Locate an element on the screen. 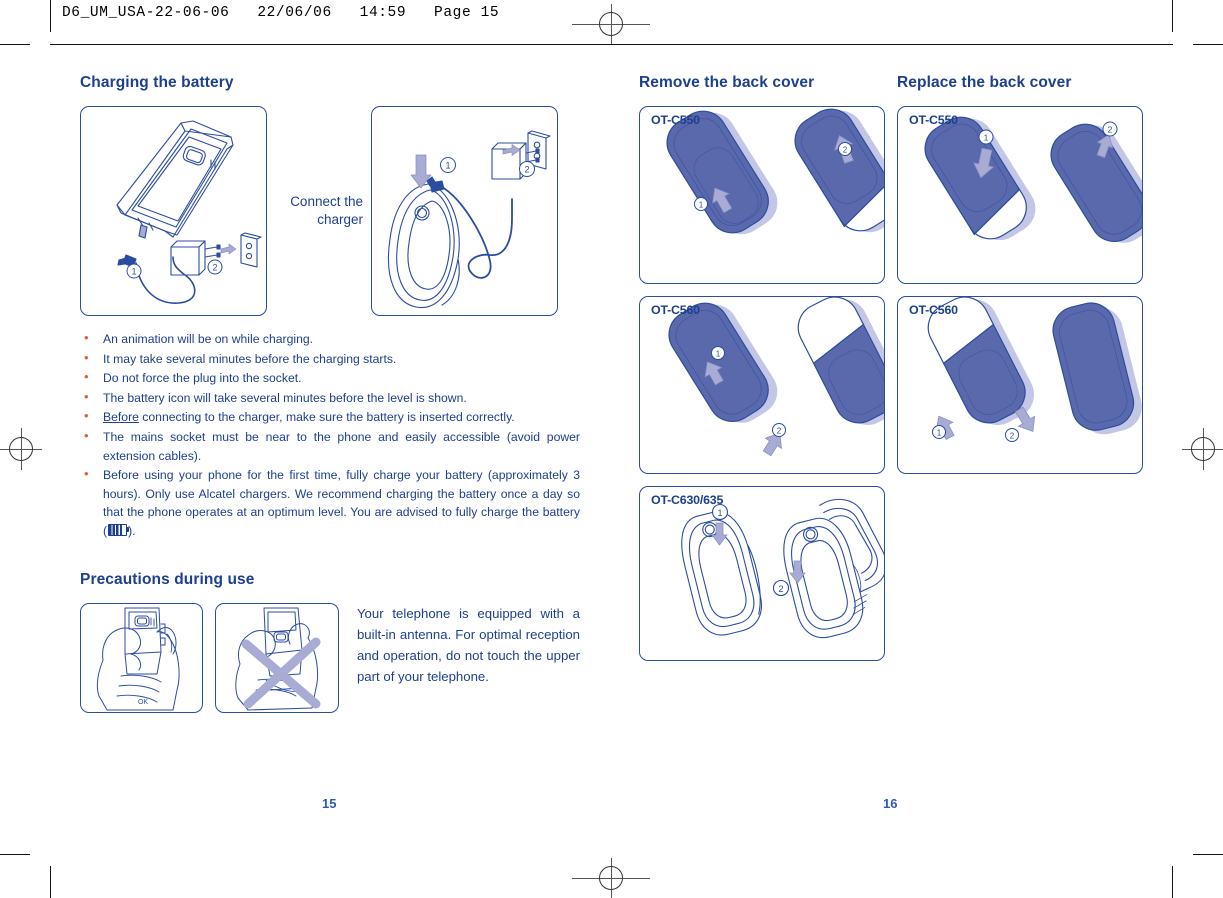 Image resolution: width=1223 pixels, height=898 pixels. header-rule-top is located at coordinates (611, 44).